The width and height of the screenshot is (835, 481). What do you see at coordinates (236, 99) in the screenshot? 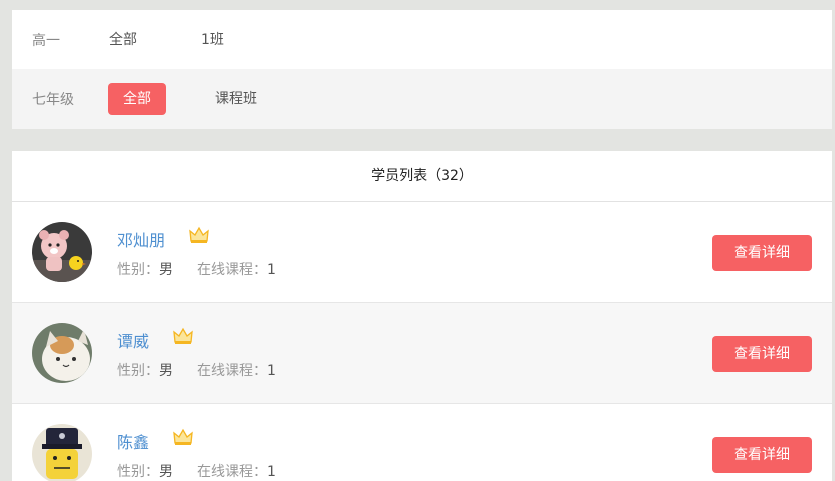
I see `filter-chip-course-class: 课程班` at bounding box center [236, 99].